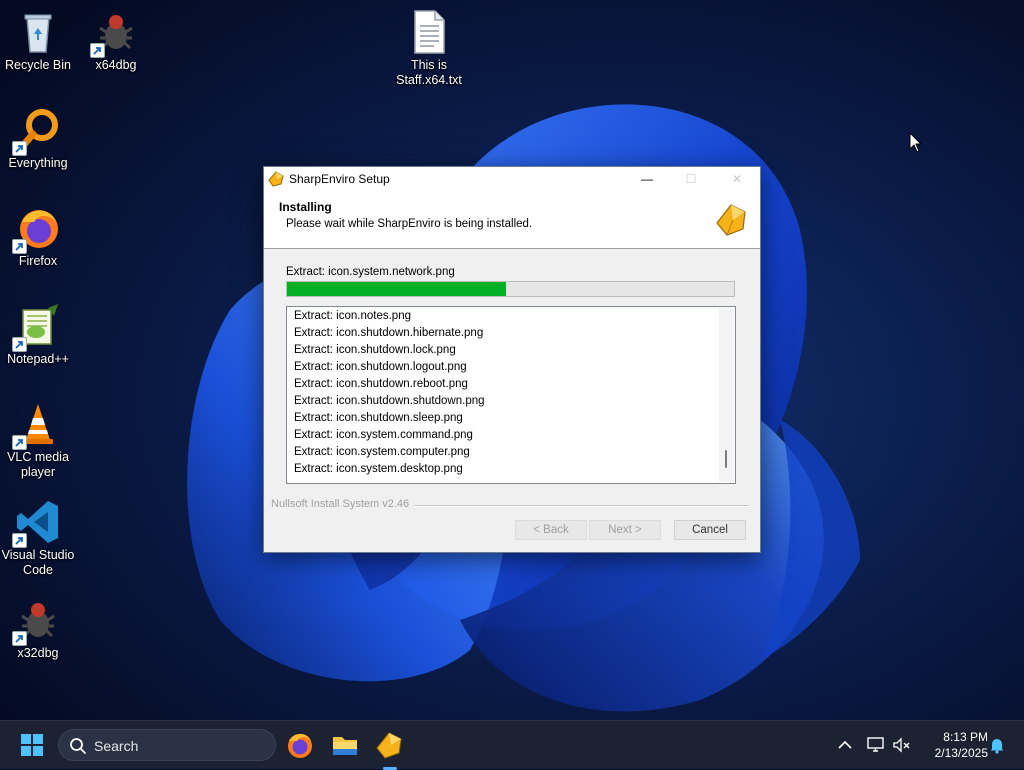 The width and height of the screenshot is (1024, 770). I want to click on desktop-icon-firefox: Firefox, so click(38, 236).